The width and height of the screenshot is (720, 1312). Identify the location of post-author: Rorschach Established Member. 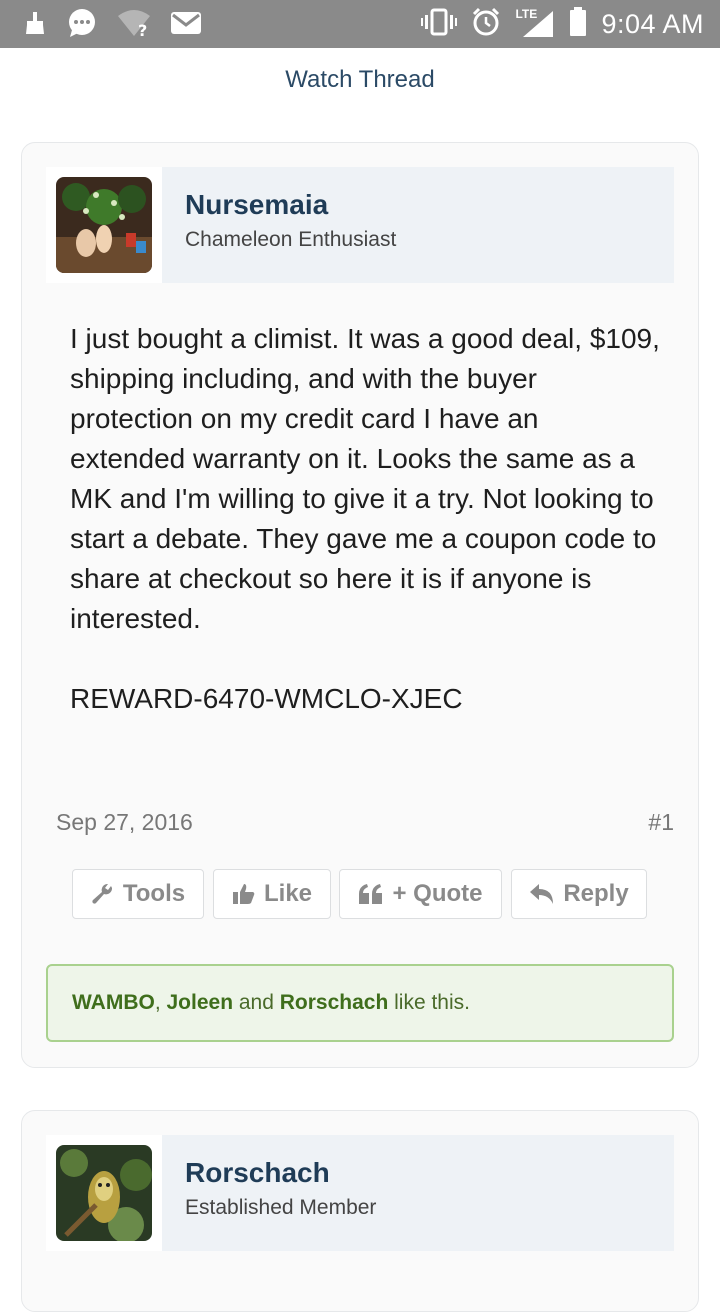
(360, 1193).